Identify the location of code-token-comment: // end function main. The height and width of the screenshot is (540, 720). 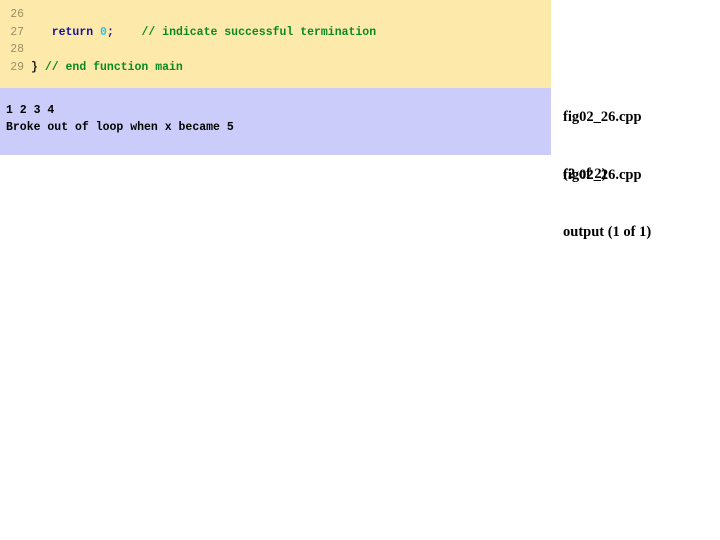
(113, 67).